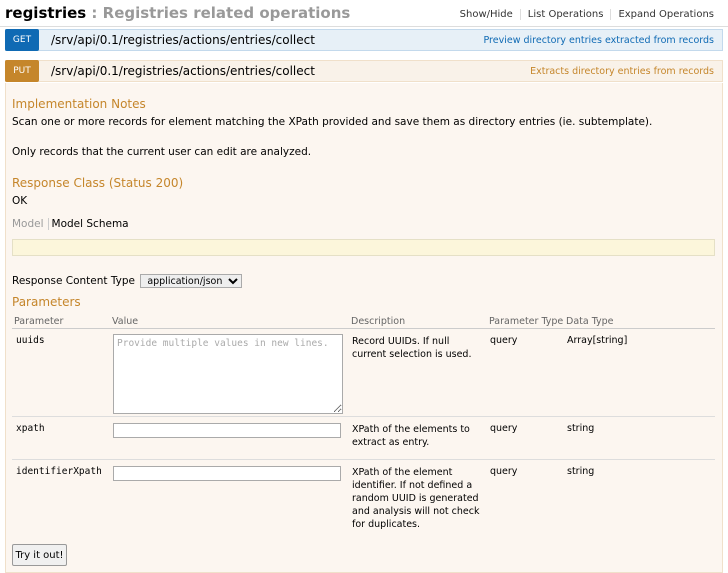 Image resolution: width=728 pixels, height=573 pixels. Describe the element at coordinates (22, 40) in the screenshot. I see `get-method-badge: GET` at that location.